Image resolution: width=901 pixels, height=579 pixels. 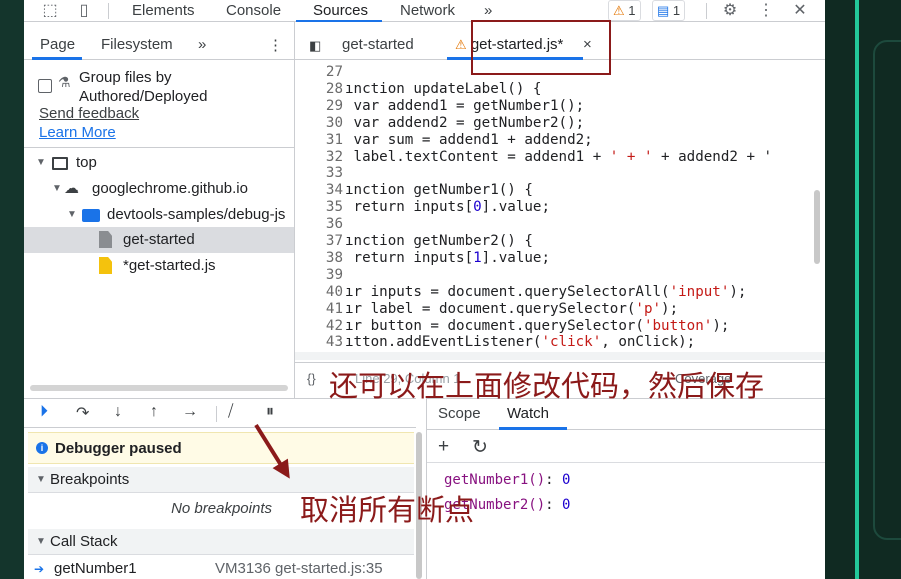 What do you see at coordinates (488, 10) in the screenshot?
I see `more-tabs-icon: »` at bounding box center [488, 10].